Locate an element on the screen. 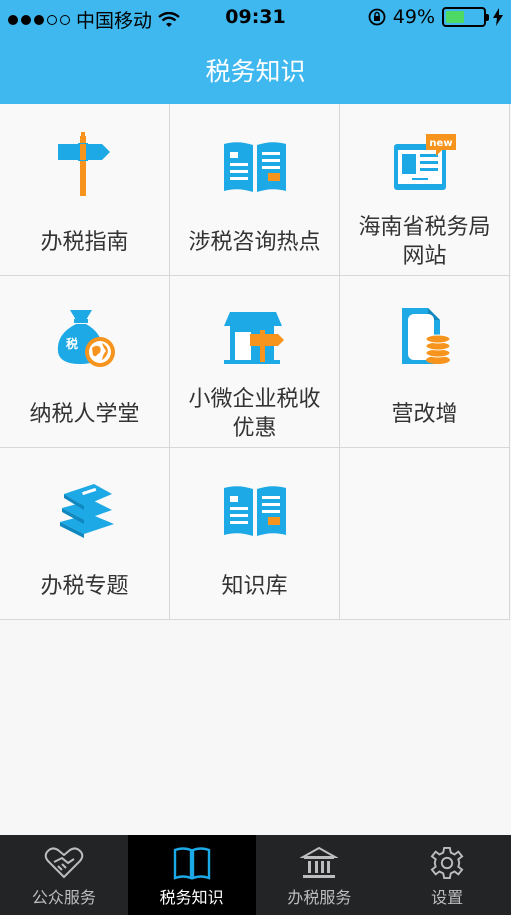 The width and height of the screenshot is (511, 915). heart-handshake-icon is located at coordinates (64, 863).